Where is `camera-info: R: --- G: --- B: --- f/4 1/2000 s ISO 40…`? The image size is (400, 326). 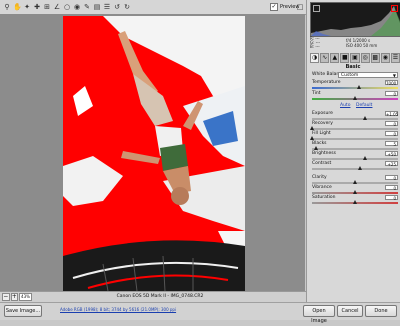
camera-info: R: --- G: --- B: --- f/4 1/2000 s ISO 40… is located at coordinates (354, 43).